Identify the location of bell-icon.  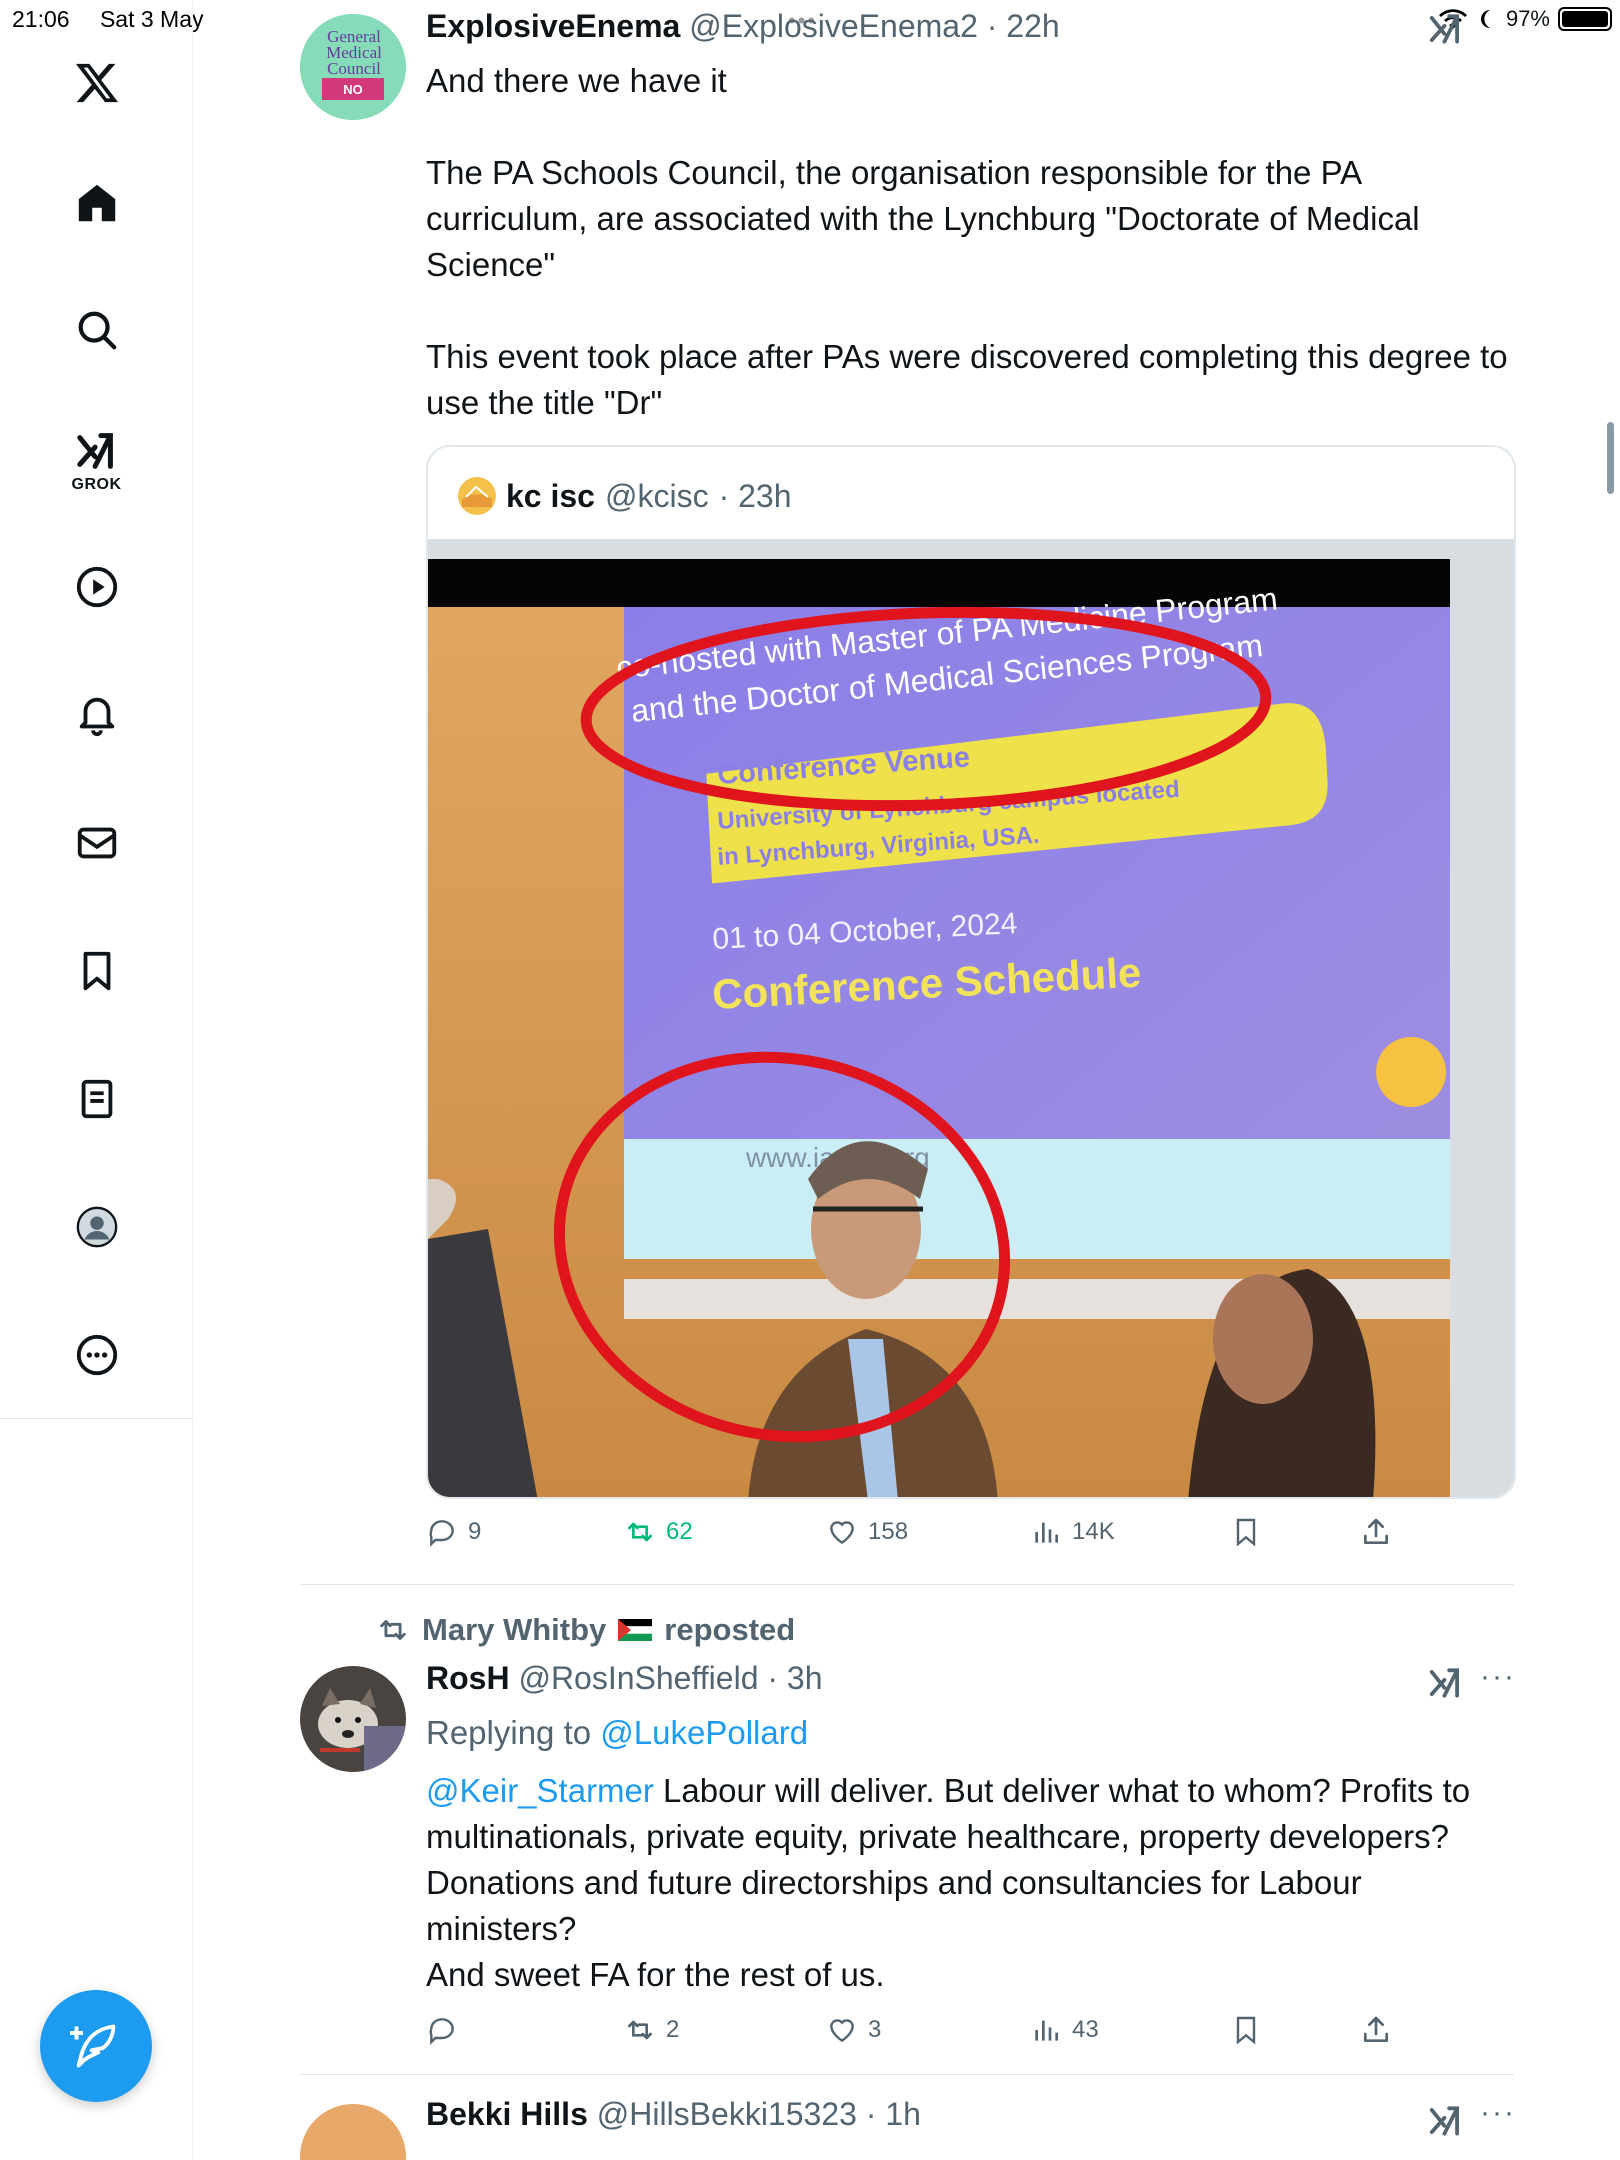
(96, 715).